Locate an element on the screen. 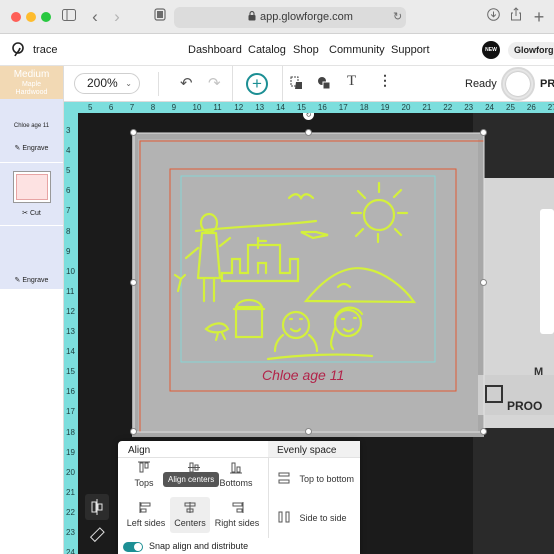 The height and width of the screenshot is (554, 554). nav-community: Community is located at coordinates (357, 50).